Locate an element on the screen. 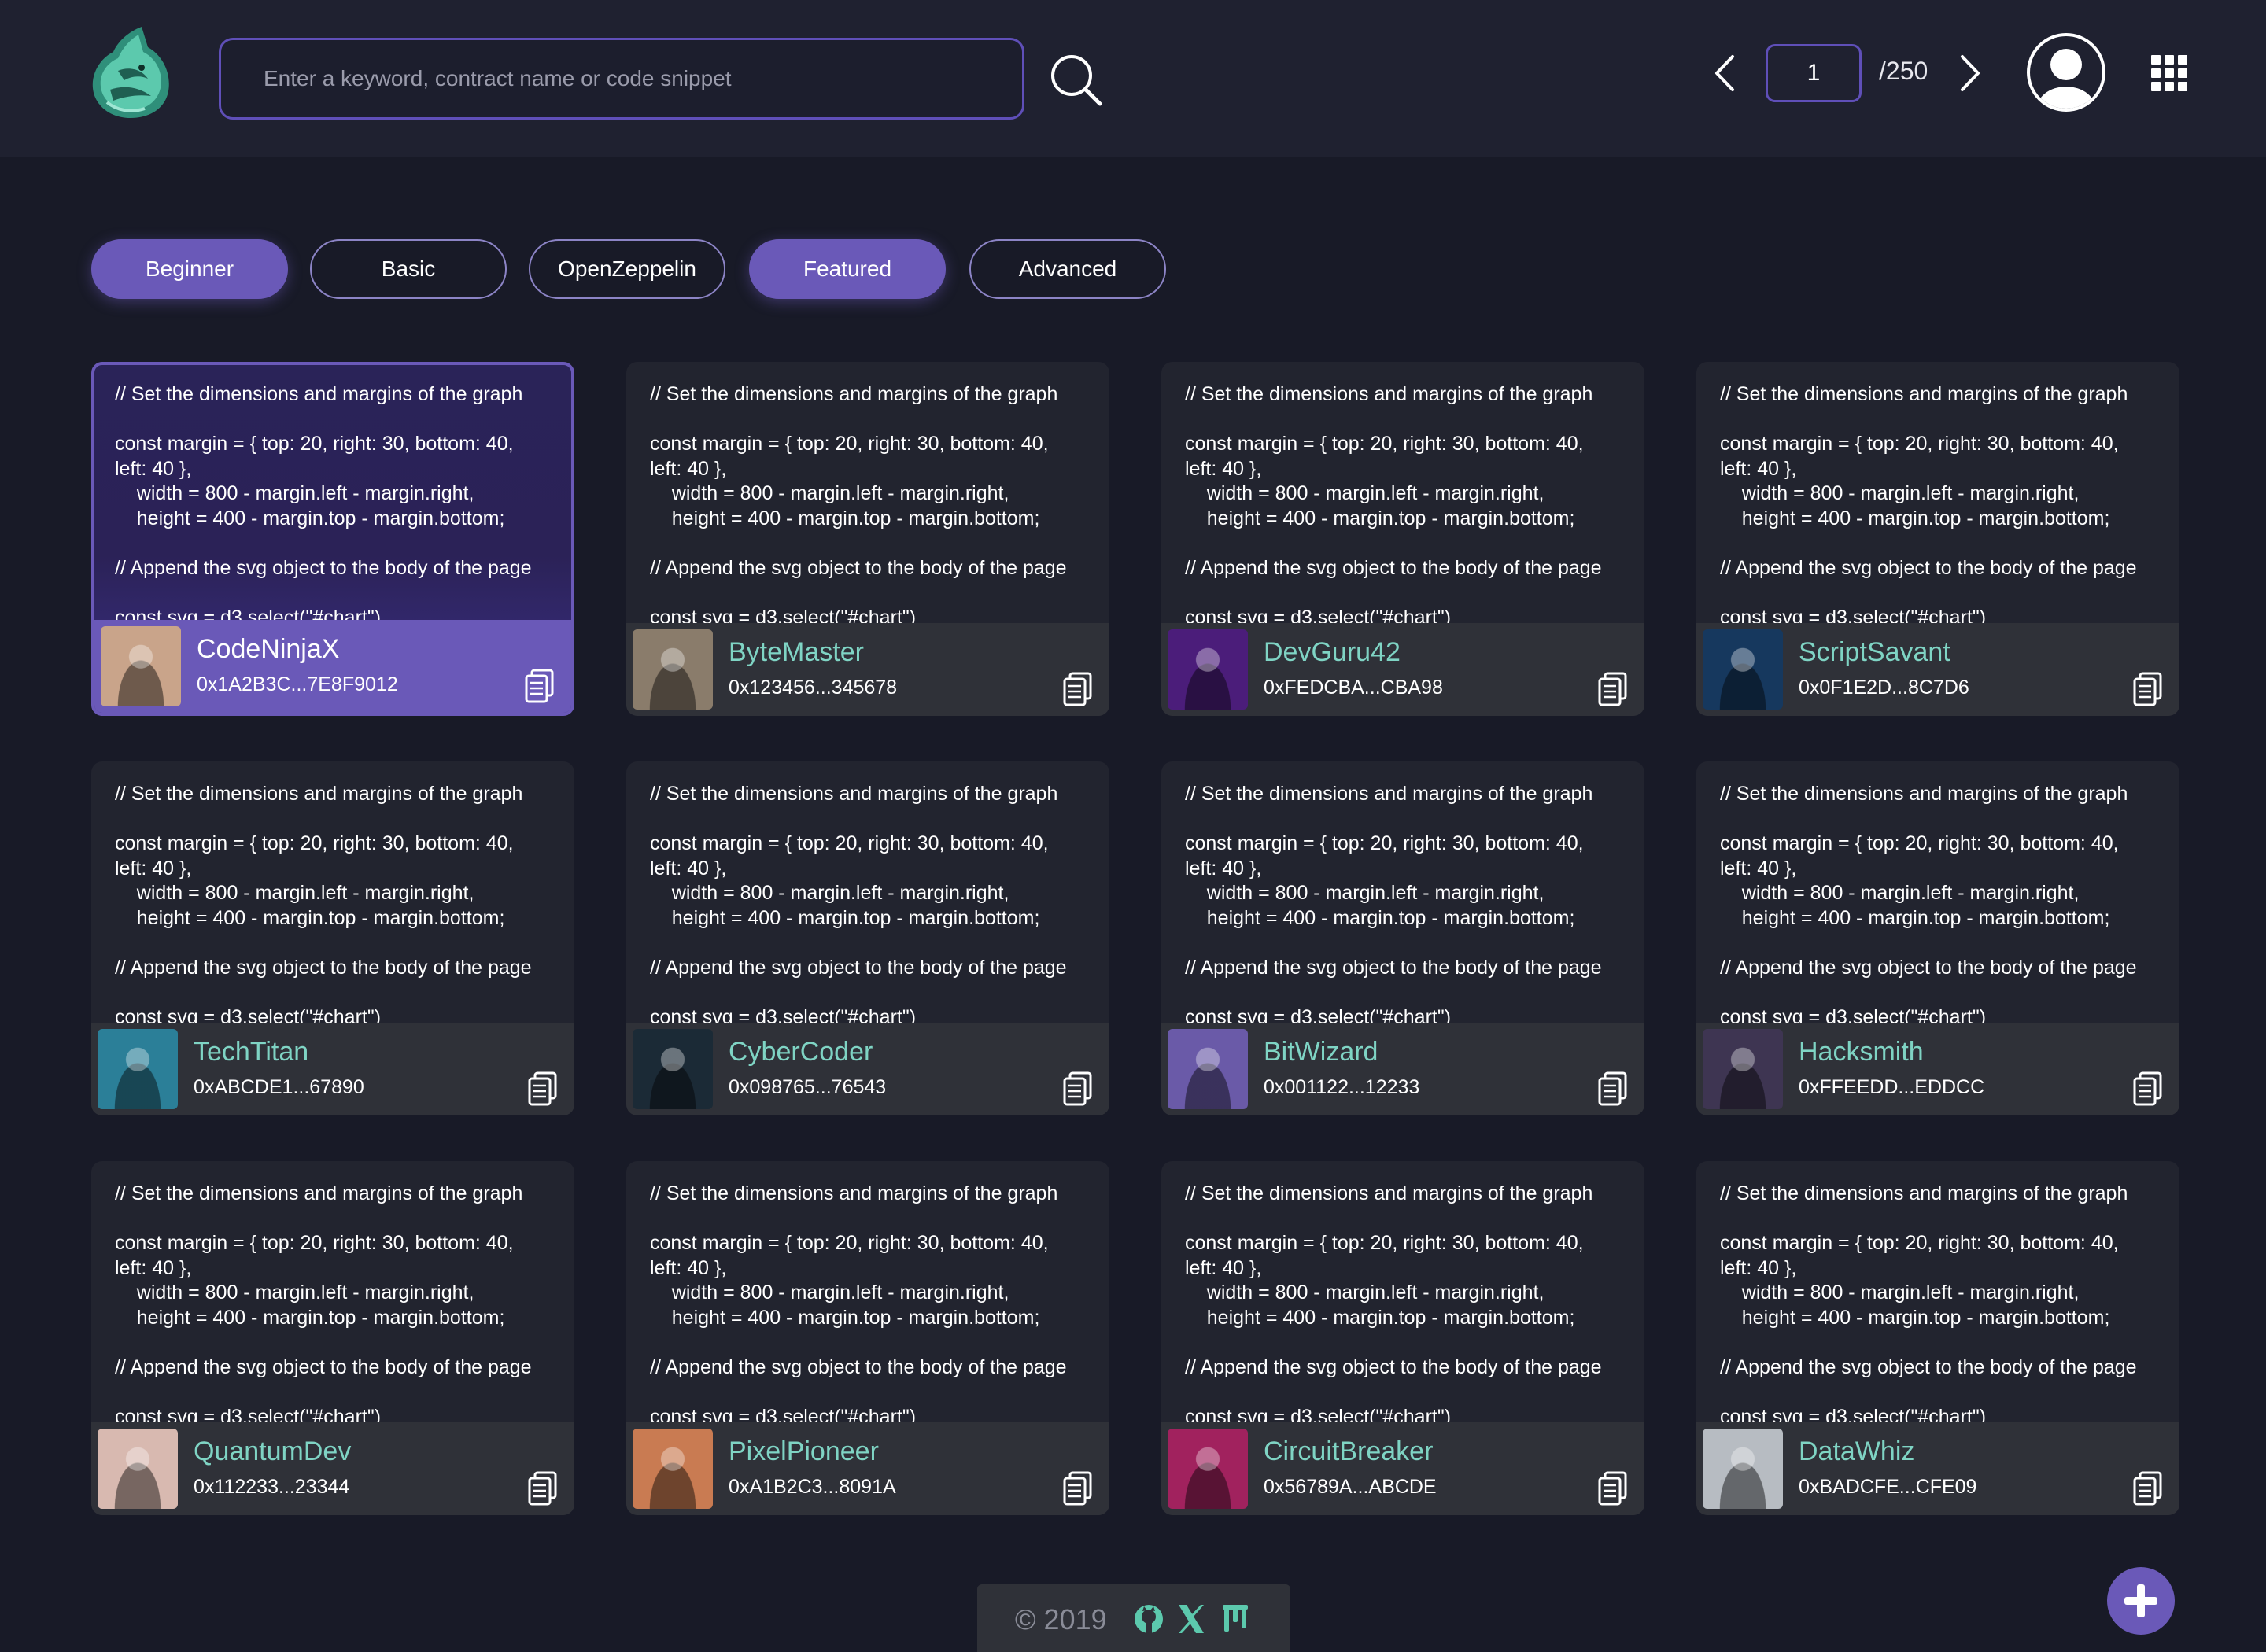 The height and width of the screenshot is (1652, 2266). tab-advanced: Advanced is located at coordinates (1067, 269).